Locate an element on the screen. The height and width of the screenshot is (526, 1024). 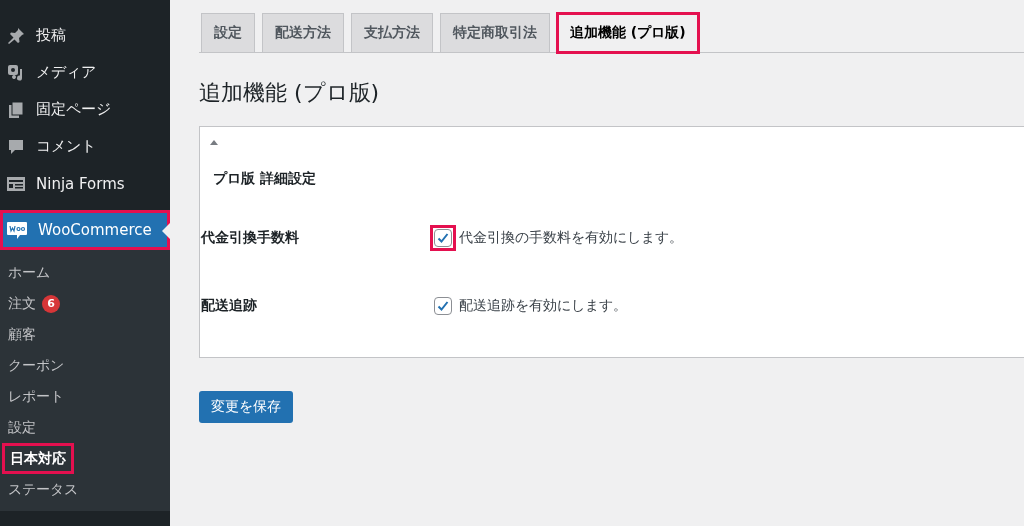
submenu-item: 設定 is located at coordinates (85, 427).